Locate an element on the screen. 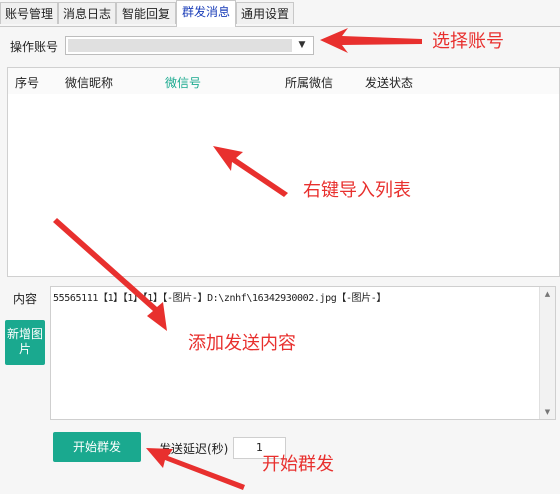 This screenshot has height=494, width=560. annotation-import-list: 右键导入列表 is located at coordinates (357, 190).